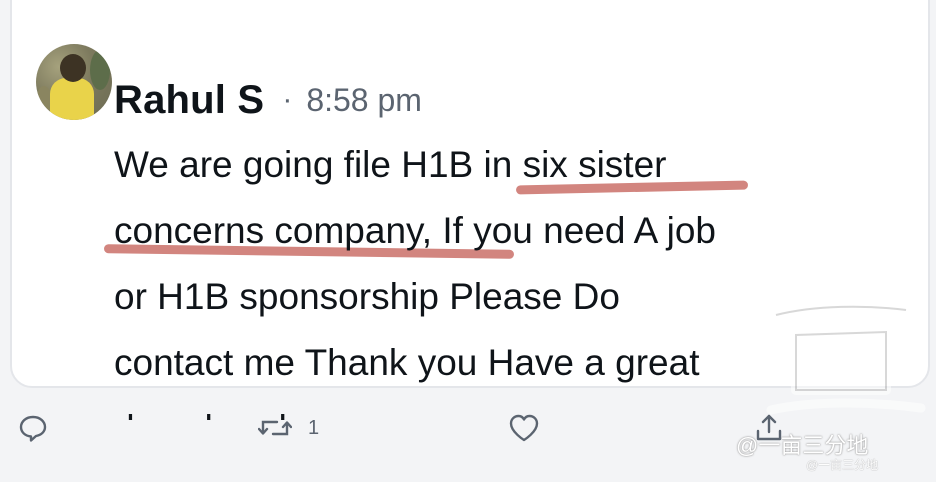 The height and width of the screenshot is (482, 936). What do you see at coordinates (189, 100) in the screenshot?
I see `author-name: Rahul S` at bounding box center [189, 100].